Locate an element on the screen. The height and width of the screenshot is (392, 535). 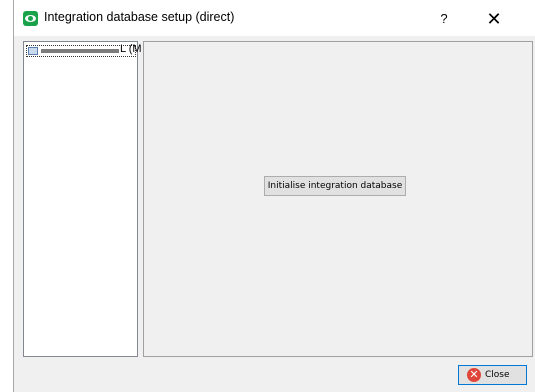
close-button-label: Close is located at coordinates (497, 375).